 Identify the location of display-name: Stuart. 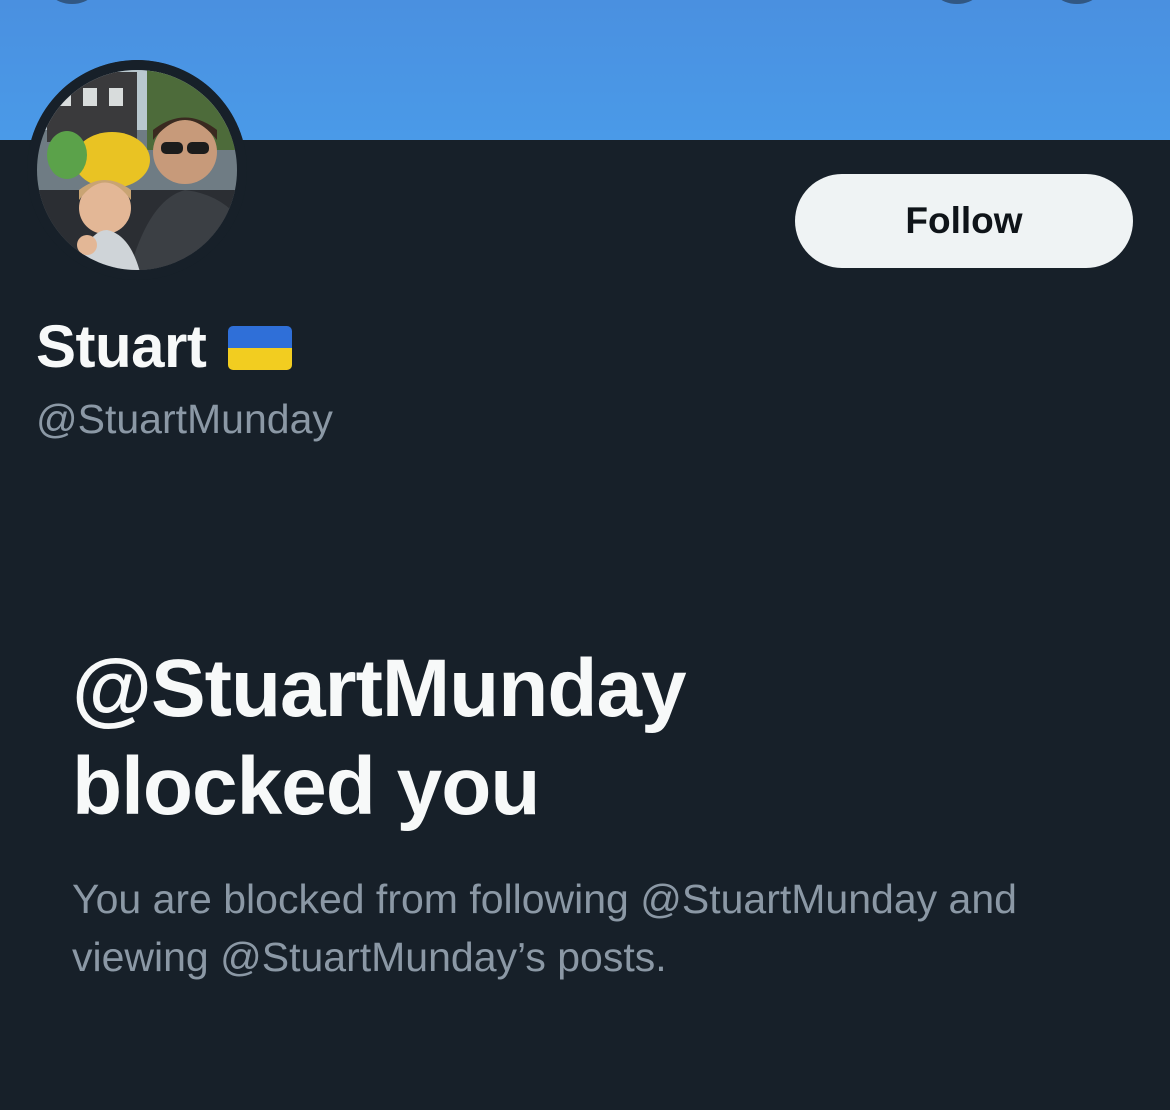
(121, 346).